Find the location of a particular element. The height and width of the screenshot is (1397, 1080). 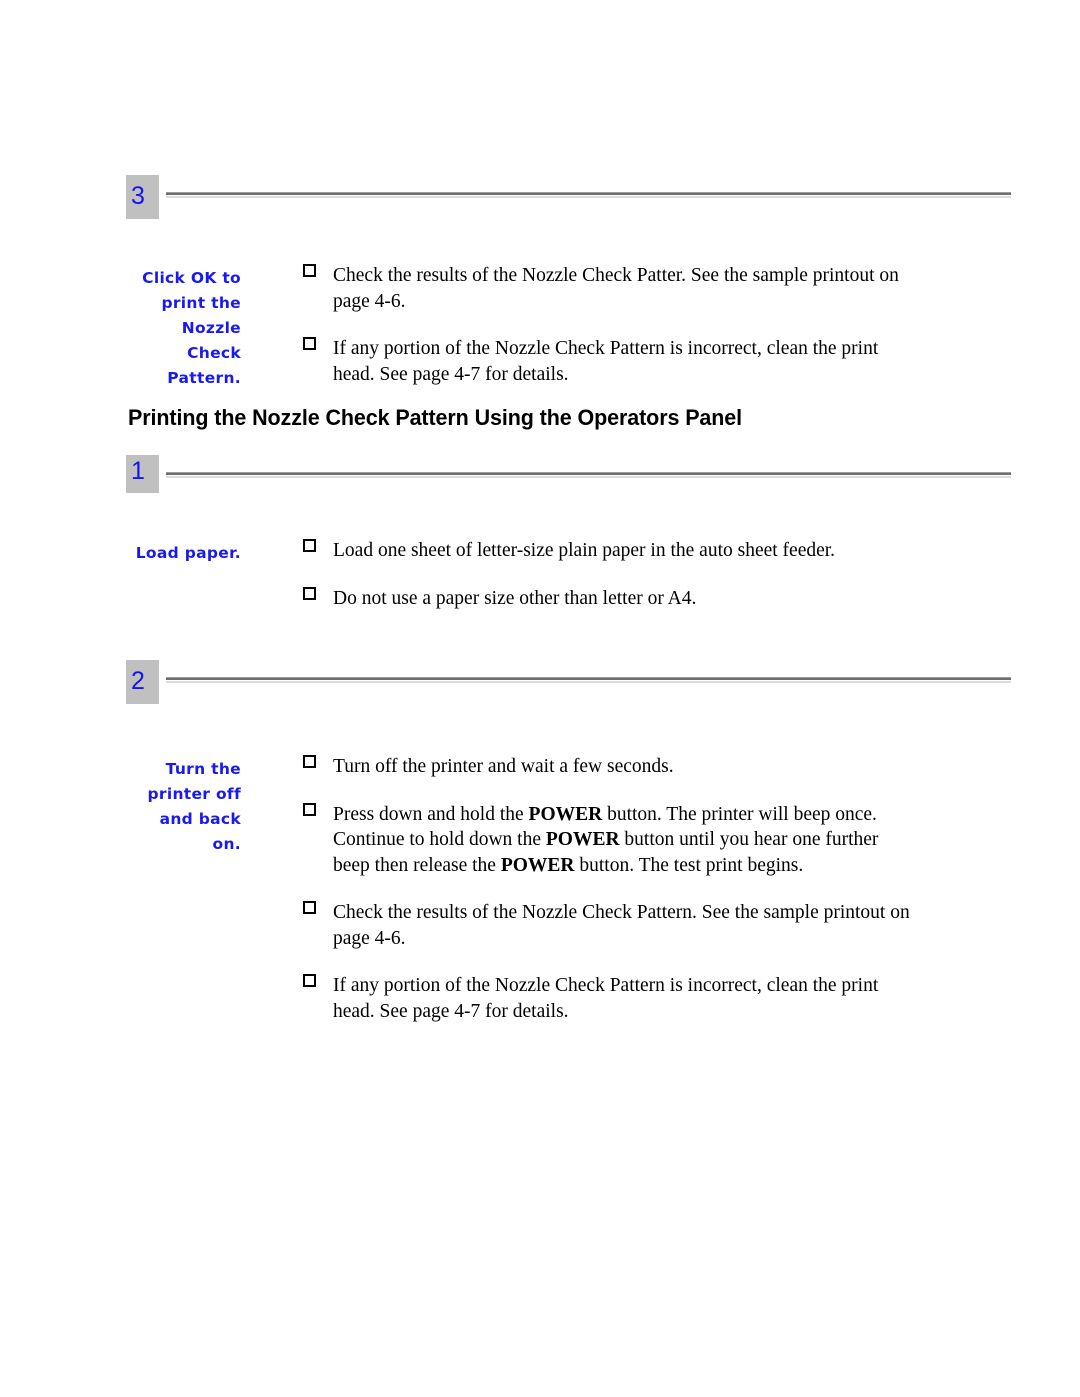

step-header-1: 1 is located at coordinates (568, 478).